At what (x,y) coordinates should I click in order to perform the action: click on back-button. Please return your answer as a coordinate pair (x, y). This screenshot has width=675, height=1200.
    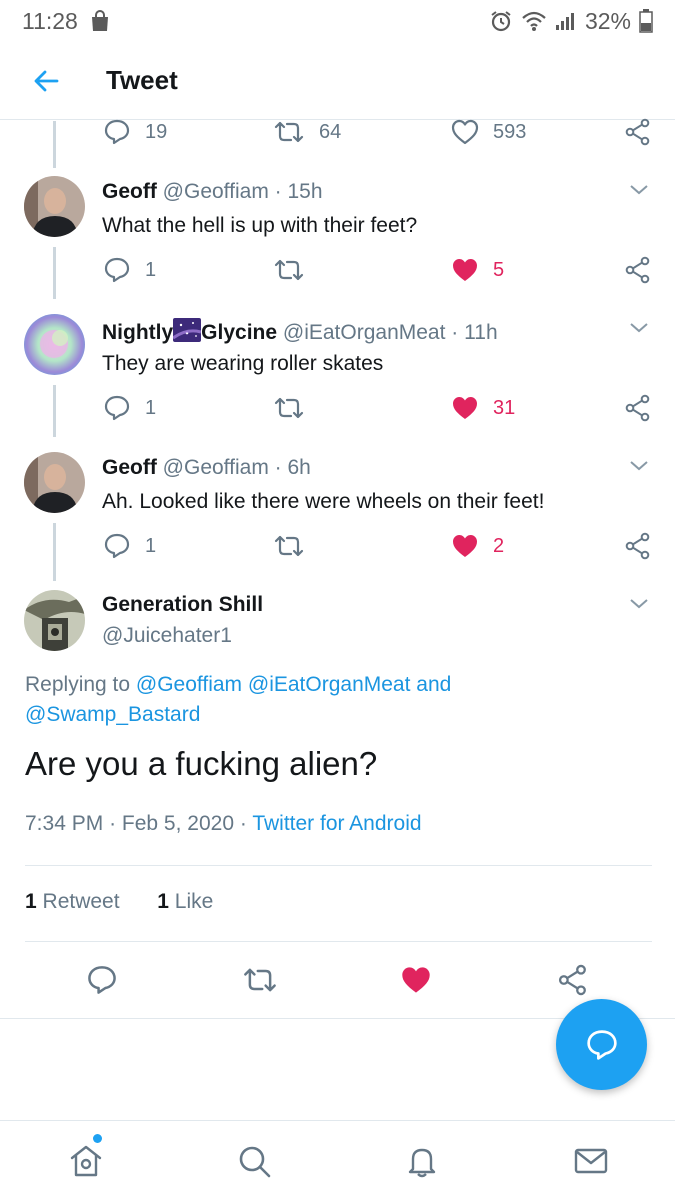
    Looking at the image, I should click on (46, 81).